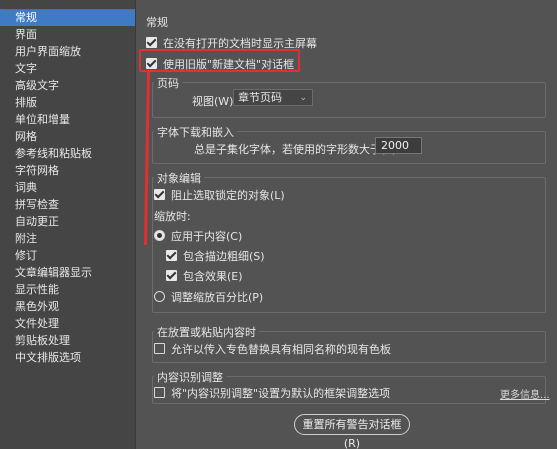 Image resolution: width=557 pixels, height=449 pixels. I want to click on subset-label: 总是子集化字体，若使用的字形数大于(Y):, so click(297, 149).